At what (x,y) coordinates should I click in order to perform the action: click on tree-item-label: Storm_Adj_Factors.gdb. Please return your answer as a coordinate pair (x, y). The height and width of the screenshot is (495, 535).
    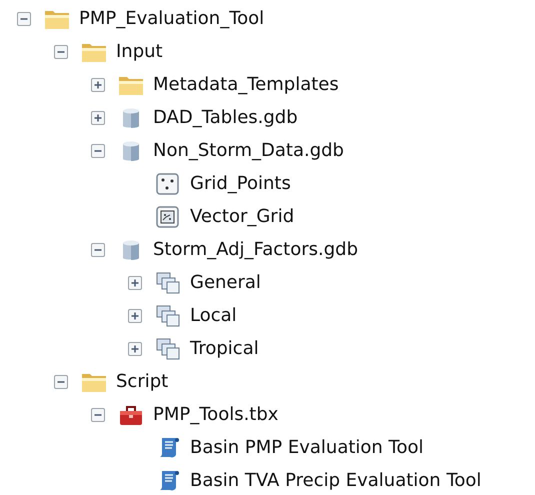
    Looking at the image, I should click on (255, 249).